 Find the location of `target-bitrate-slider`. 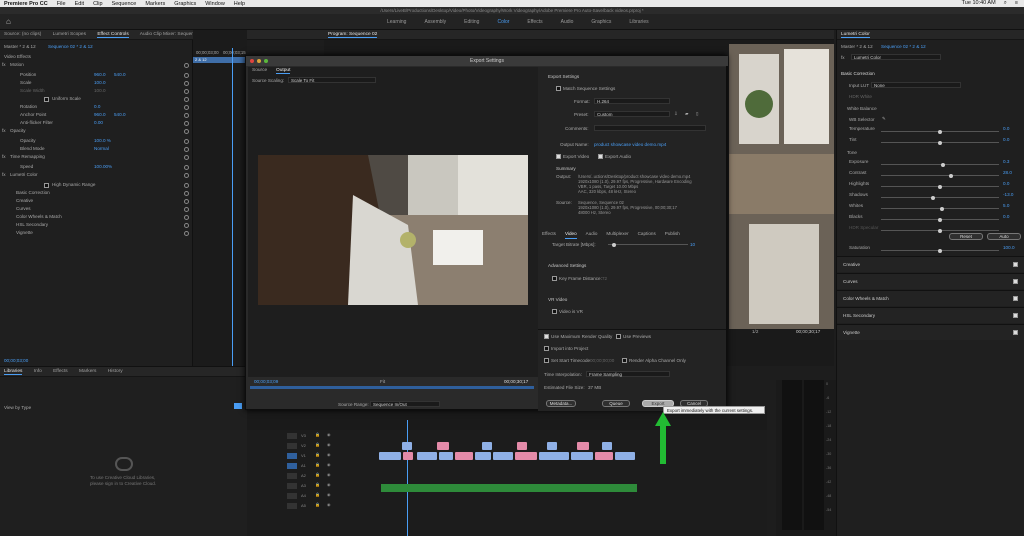

target-bitrate-slider is located at coordinates (648, 244).